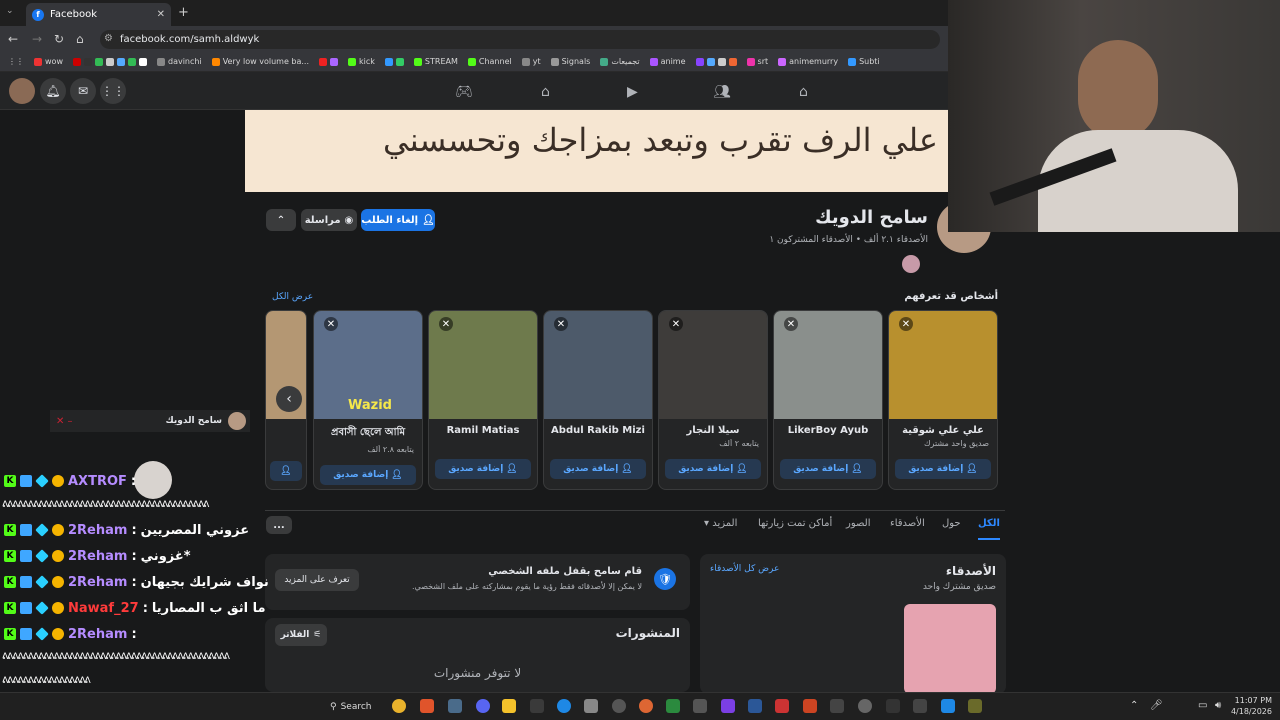 This screenshot has height=720, width=1280. I want to click on bookmark-kick: kick, so click(361, 61).